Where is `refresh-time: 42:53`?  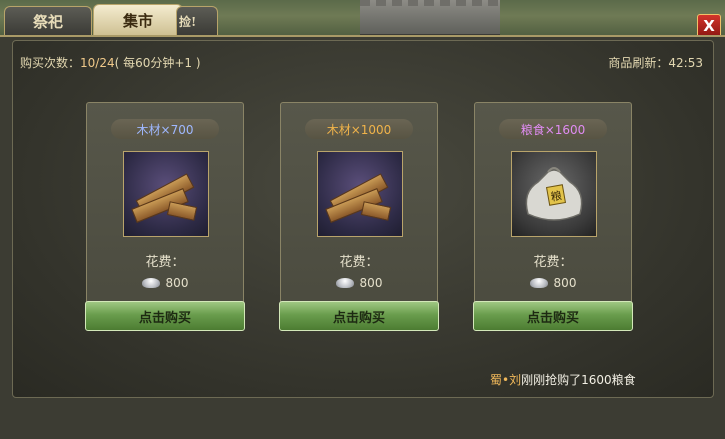
refresh-time: 42:53 is located at coordinates (685, 63).